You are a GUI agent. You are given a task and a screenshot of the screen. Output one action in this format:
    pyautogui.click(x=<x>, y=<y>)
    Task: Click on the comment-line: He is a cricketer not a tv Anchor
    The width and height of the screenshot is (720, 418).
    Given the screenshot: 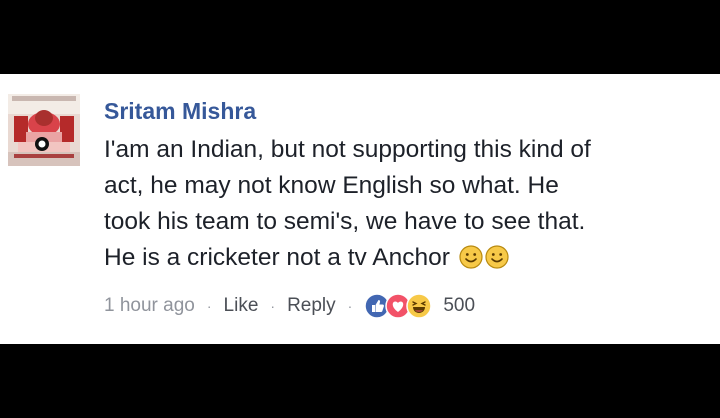 What is the action you would take?
    pyautogui.click(x=277, y=257)
    